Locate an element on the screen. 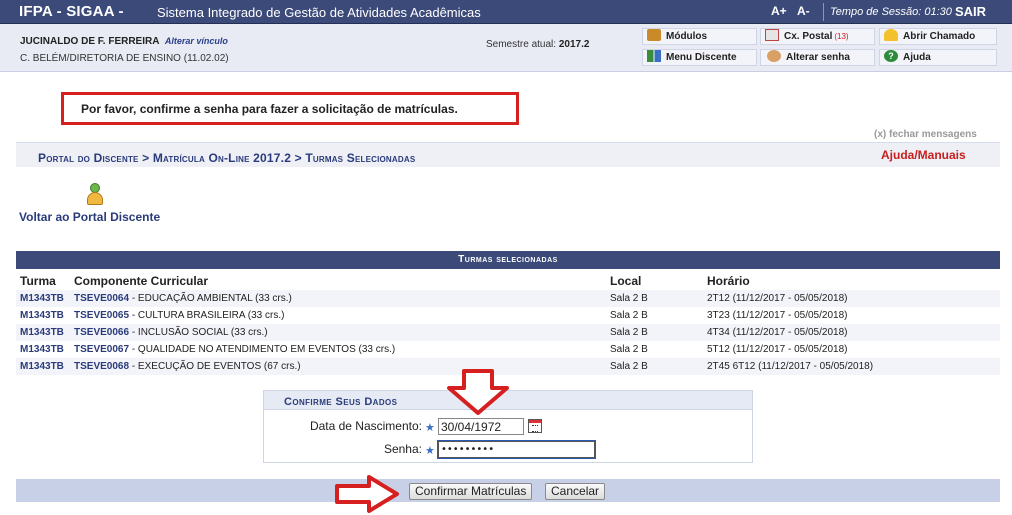 Image resolution: width=1012 pixels, height=515 pixels. schedule-cell: 2T12 (11/12/2017 - 05/05/2018) is located at coordinates (777, 298).